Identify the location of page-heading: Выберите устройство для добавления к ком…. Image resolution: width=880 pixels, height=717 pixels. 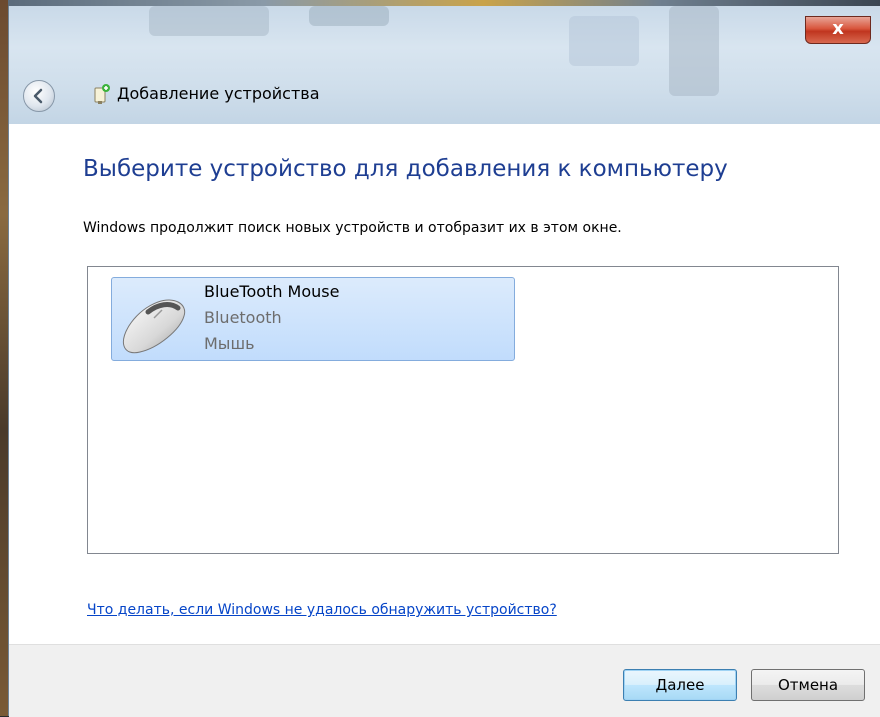
(405, 169).